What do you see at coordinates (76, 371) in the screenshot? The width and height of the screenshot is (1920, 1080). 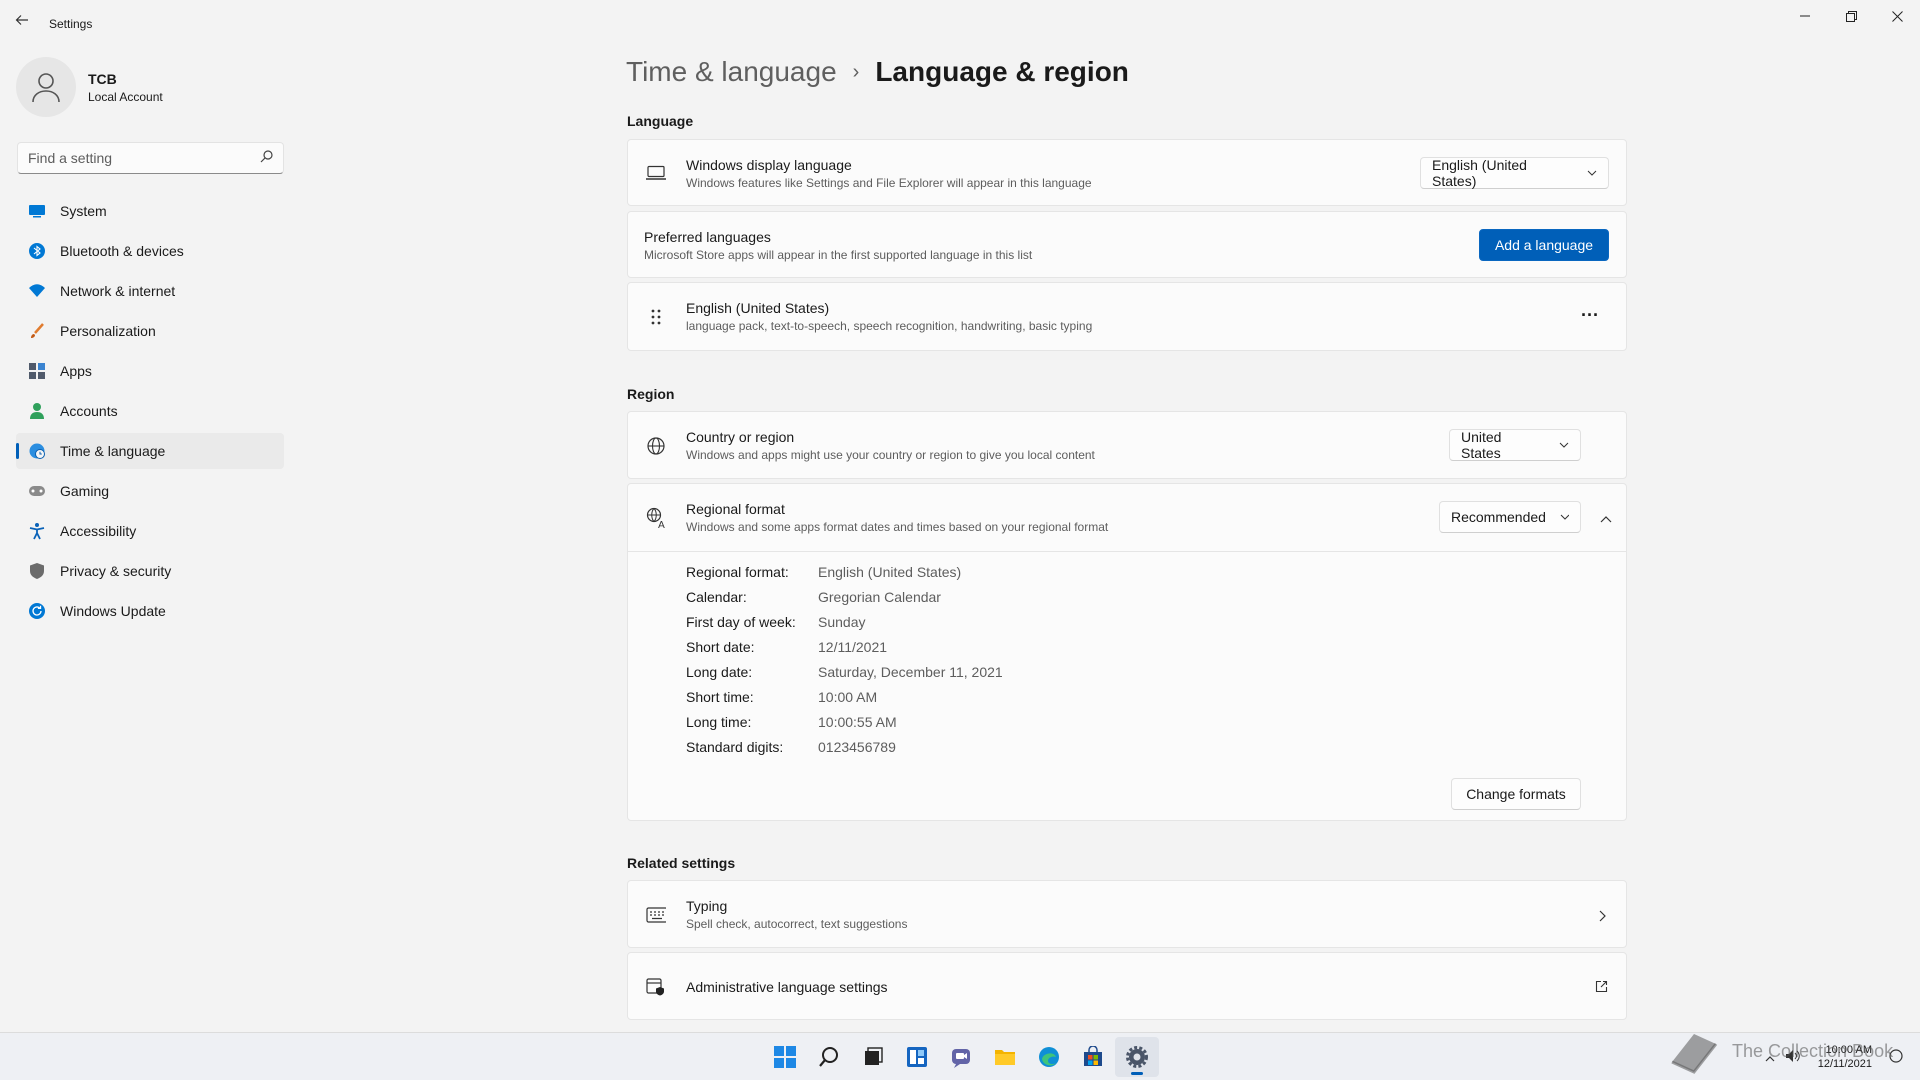 I see `sidebar-item-label: Apps` at bounding box center [76, 371].